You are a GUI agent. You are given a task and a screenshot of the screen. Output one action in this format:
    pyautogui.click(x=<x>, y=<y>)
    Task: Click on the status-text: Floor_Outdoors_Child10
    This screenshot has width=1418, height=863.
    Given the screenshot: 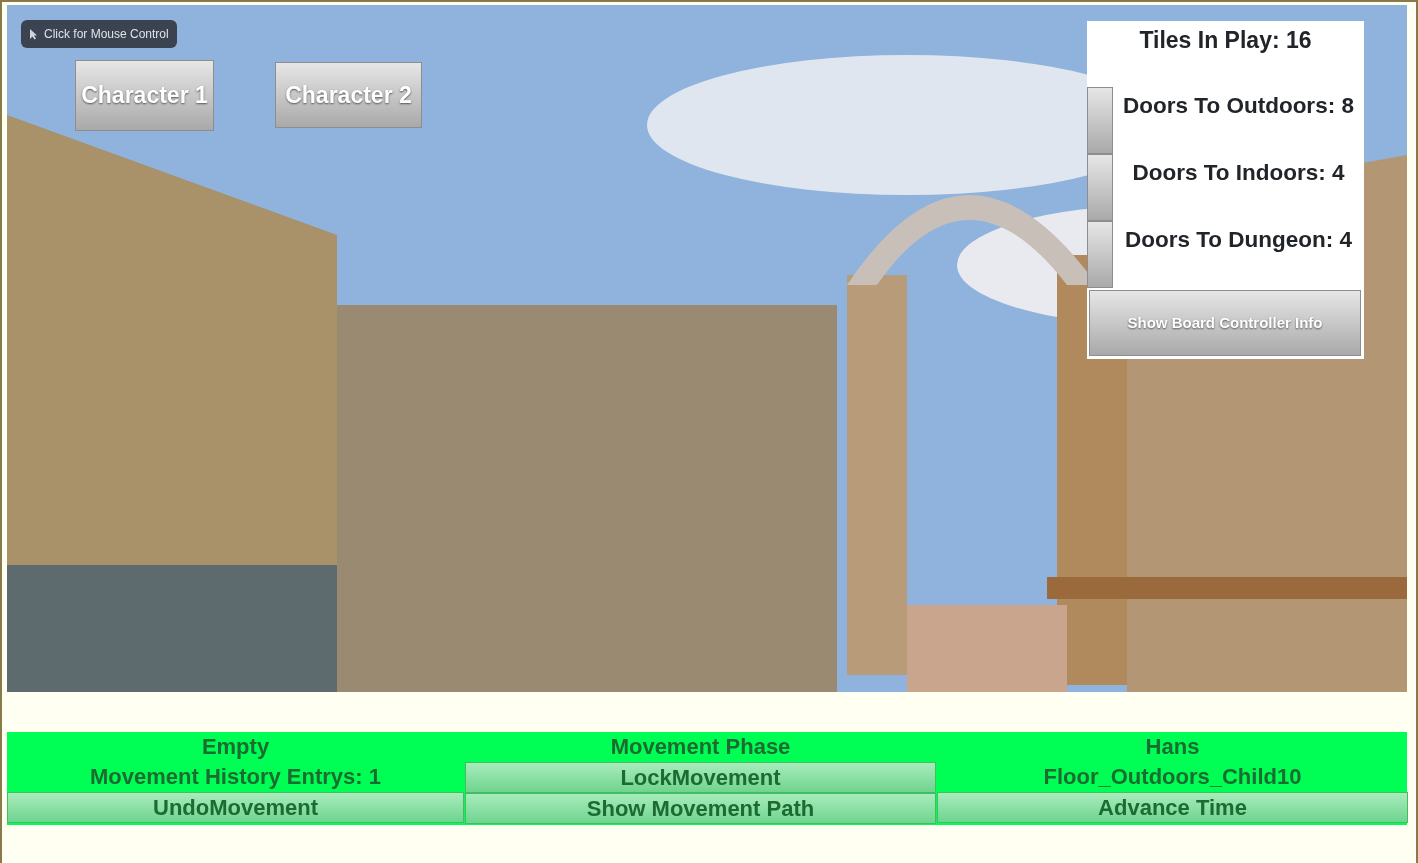 What is the action you would take?
    pyautogui.click(x=1172, y=777)
    